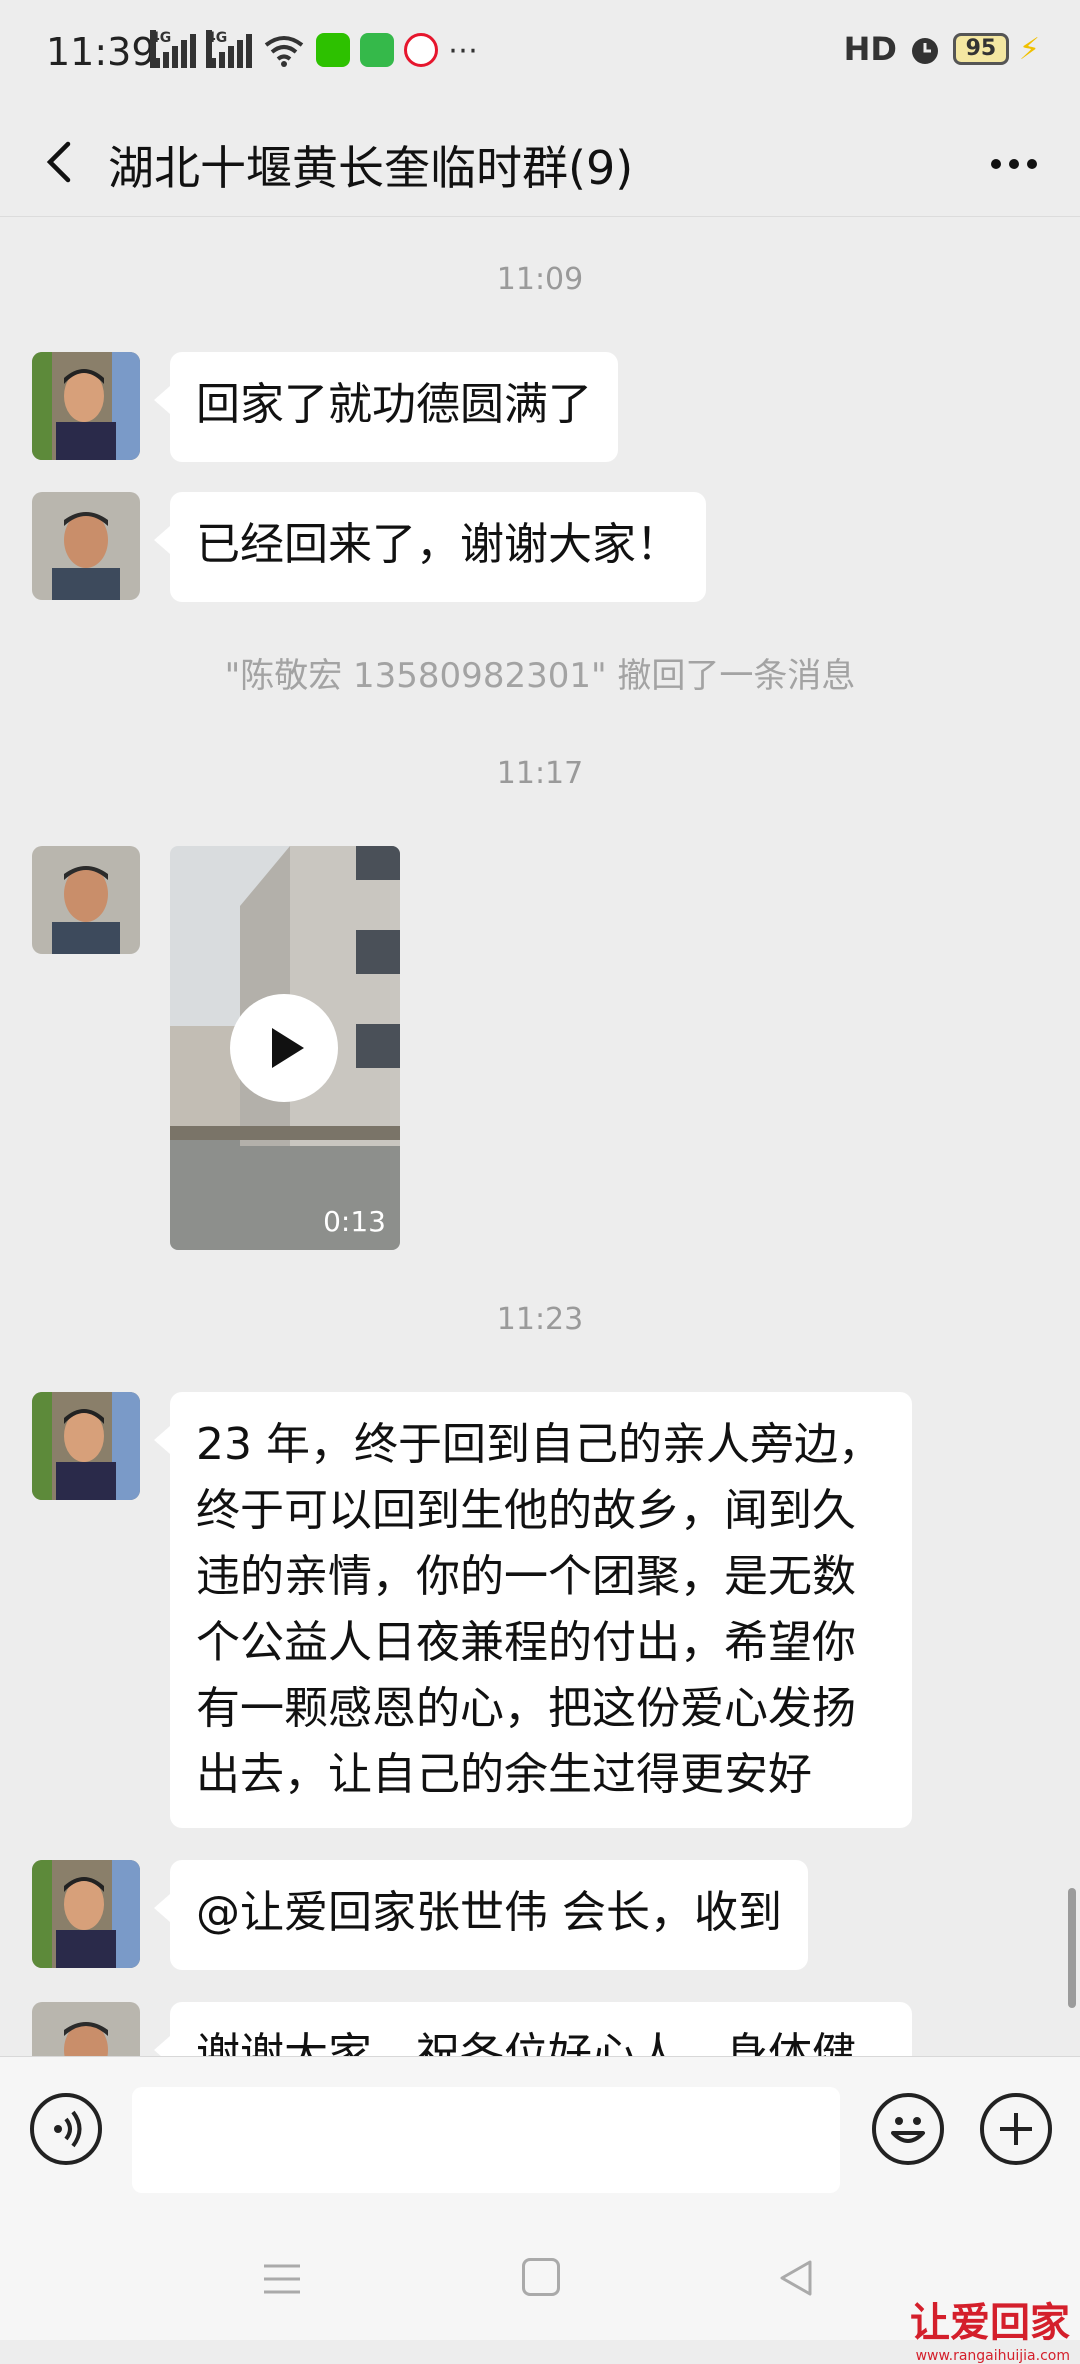  I want to click on voice-icon, so click(68, 2129).